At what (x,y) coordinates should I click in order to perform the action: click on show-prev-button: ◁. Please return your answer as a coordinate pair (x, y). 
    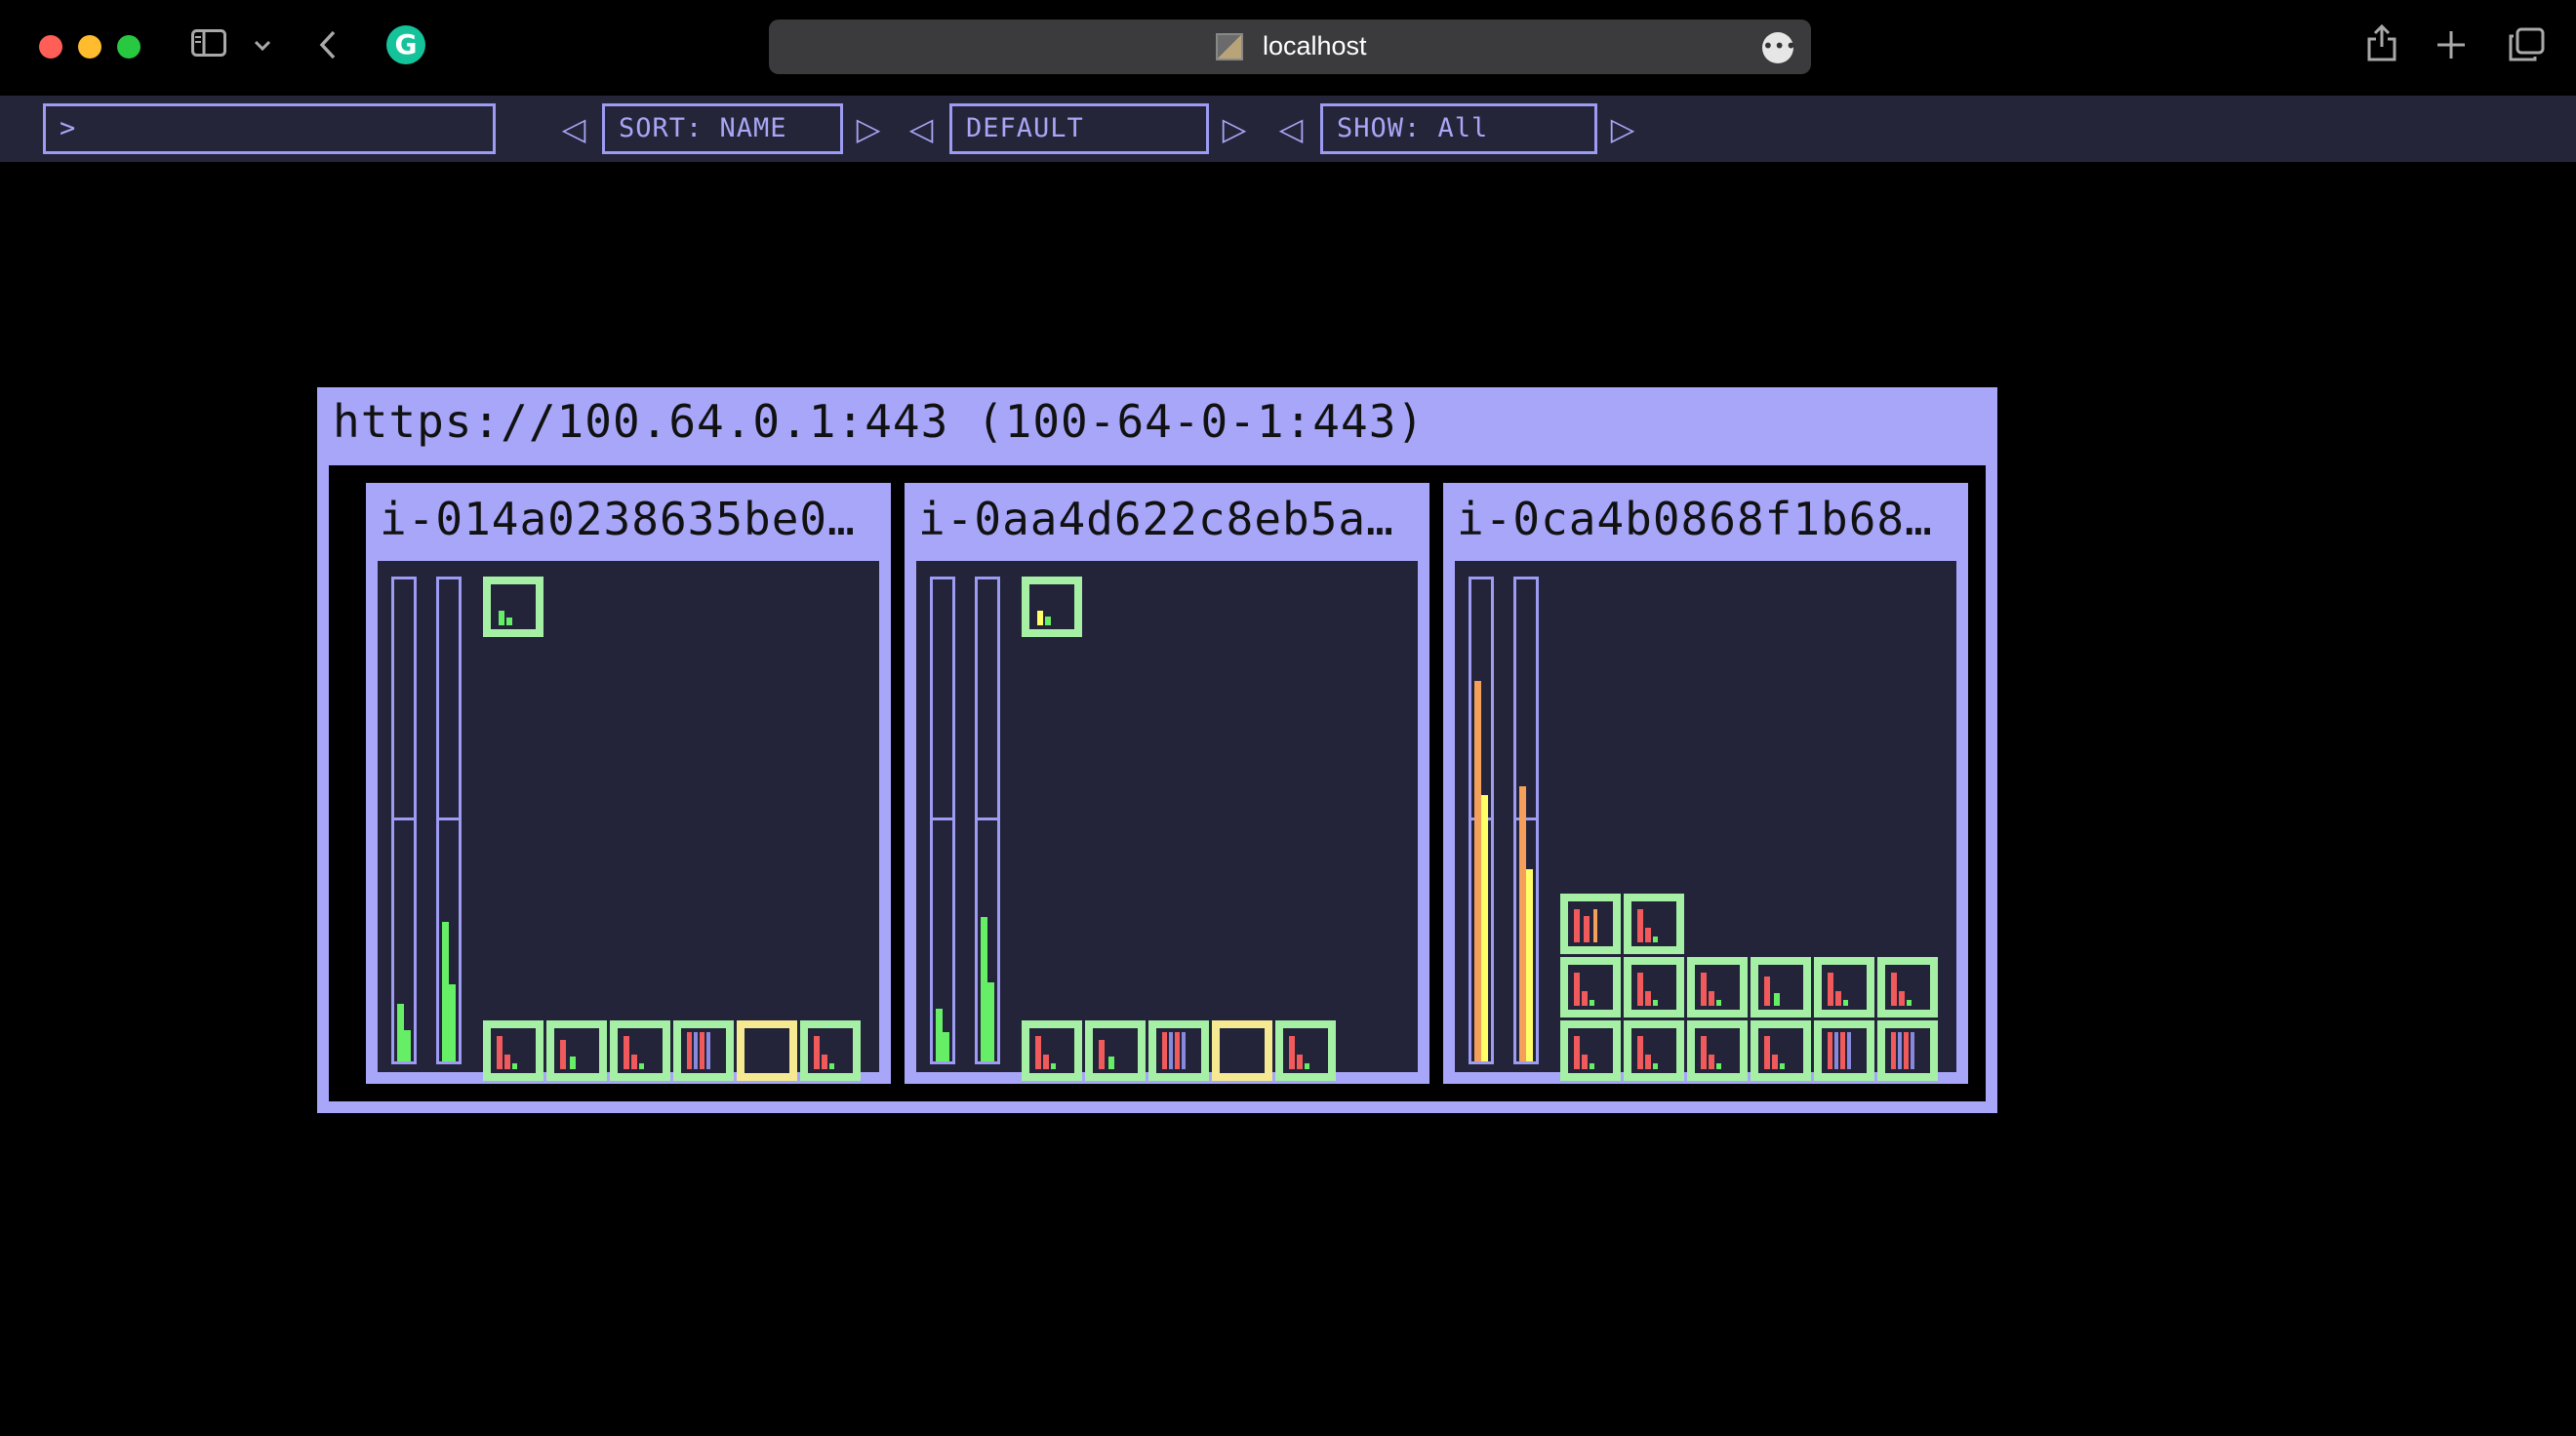
    Looking at the image, I should click on (1290, 128).